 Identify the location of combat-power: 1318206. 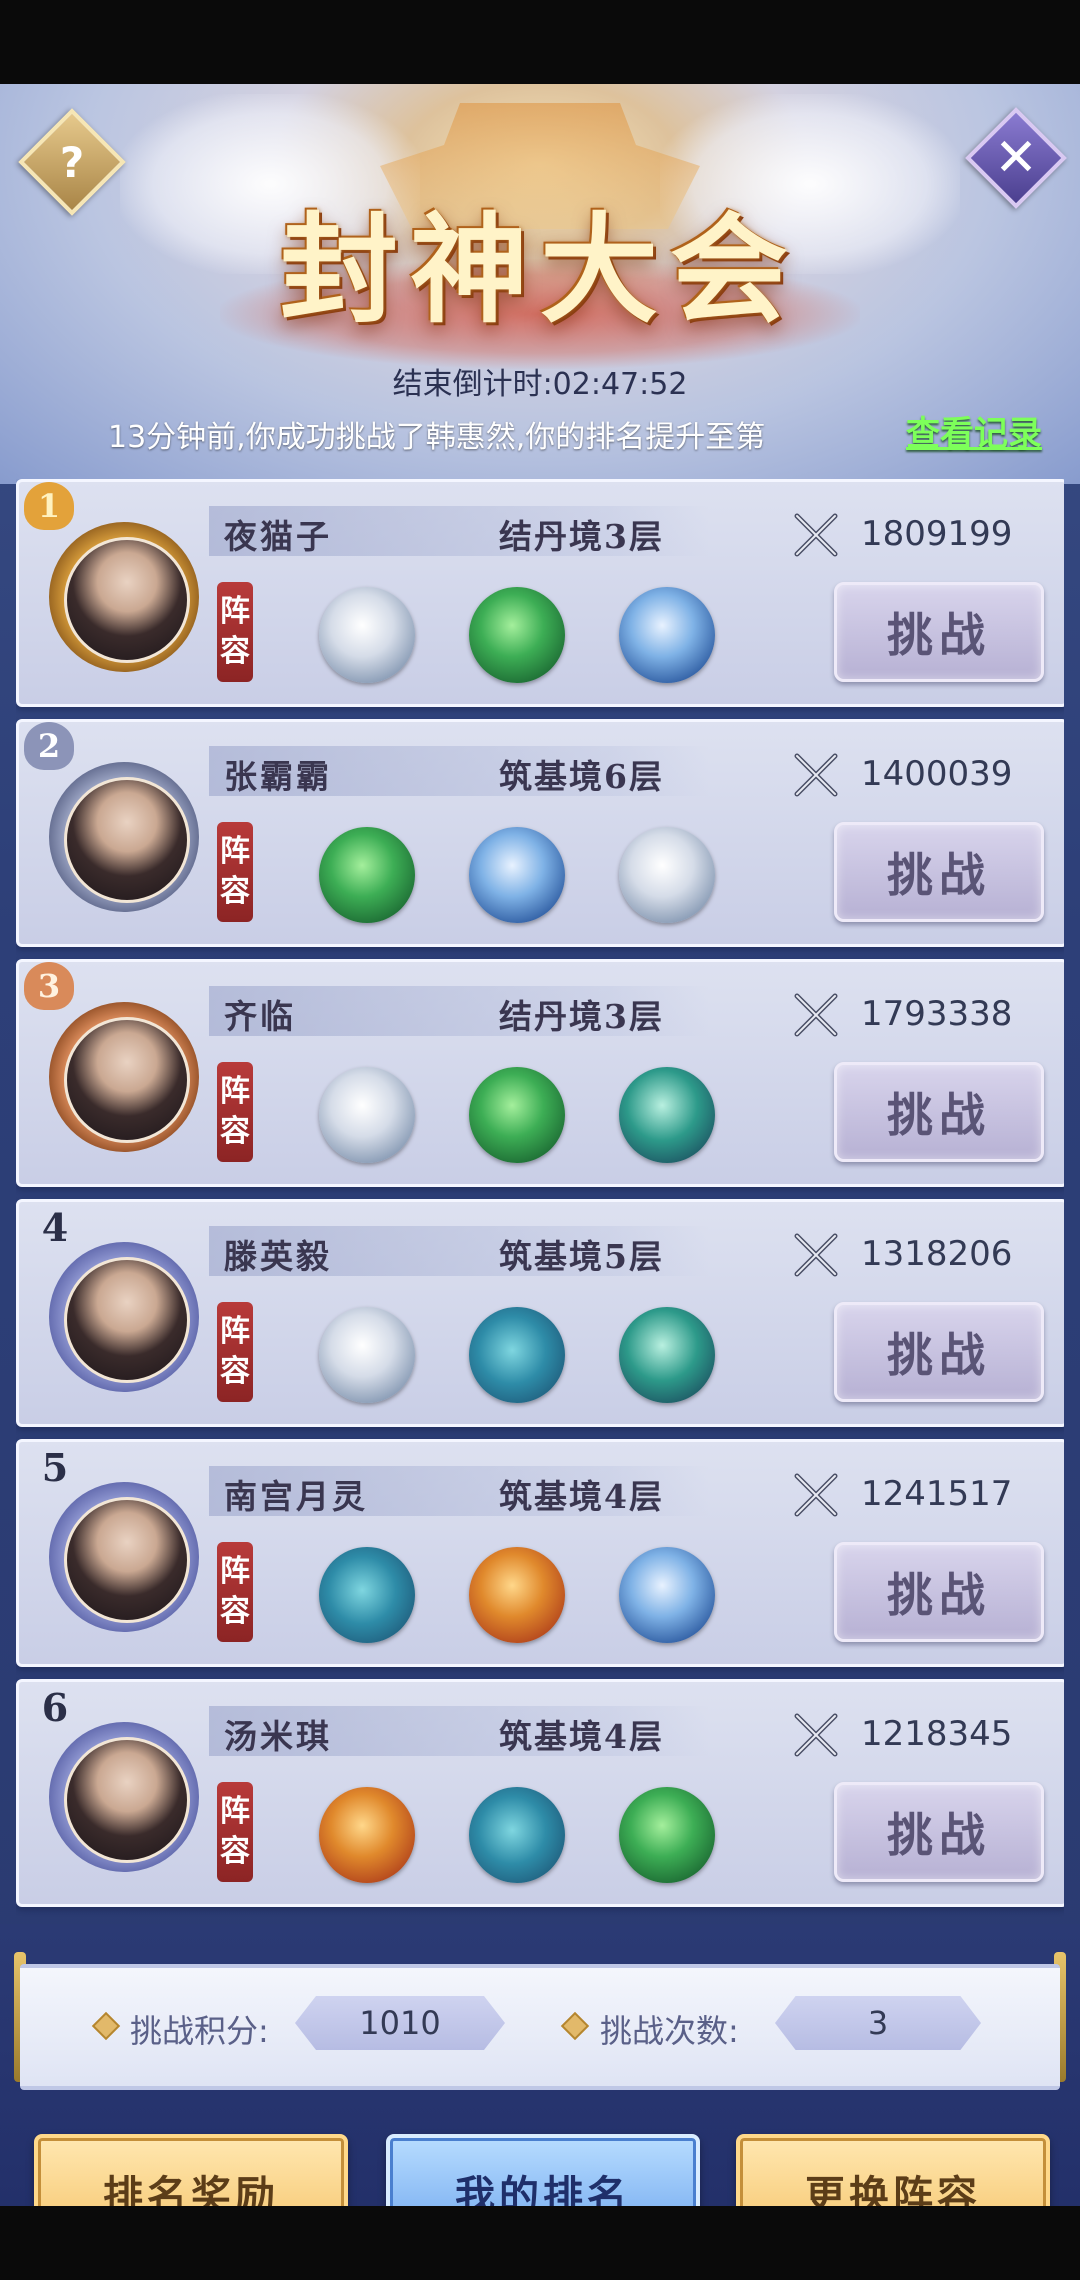
(937, 1254).